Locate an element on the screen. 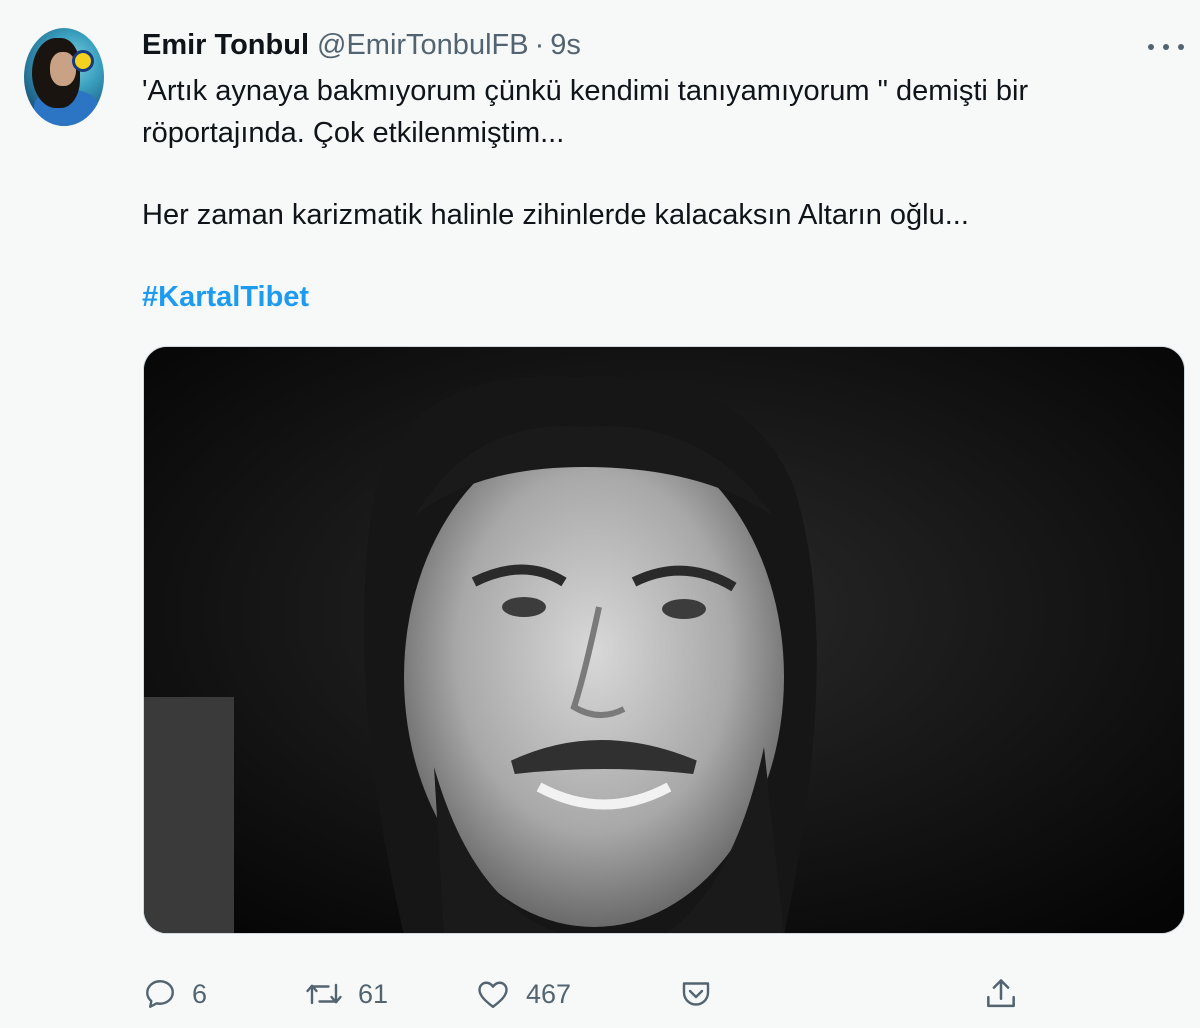  reply-count: 6 is located at coordinates (200, 993).